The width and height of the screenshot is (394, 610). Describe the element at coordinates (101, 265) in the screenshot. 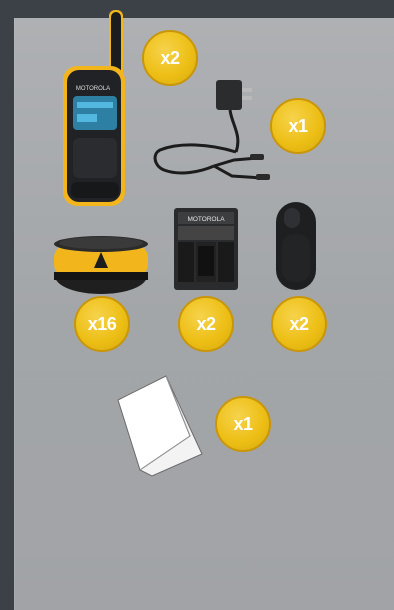

I see `battery-icon` at that location.